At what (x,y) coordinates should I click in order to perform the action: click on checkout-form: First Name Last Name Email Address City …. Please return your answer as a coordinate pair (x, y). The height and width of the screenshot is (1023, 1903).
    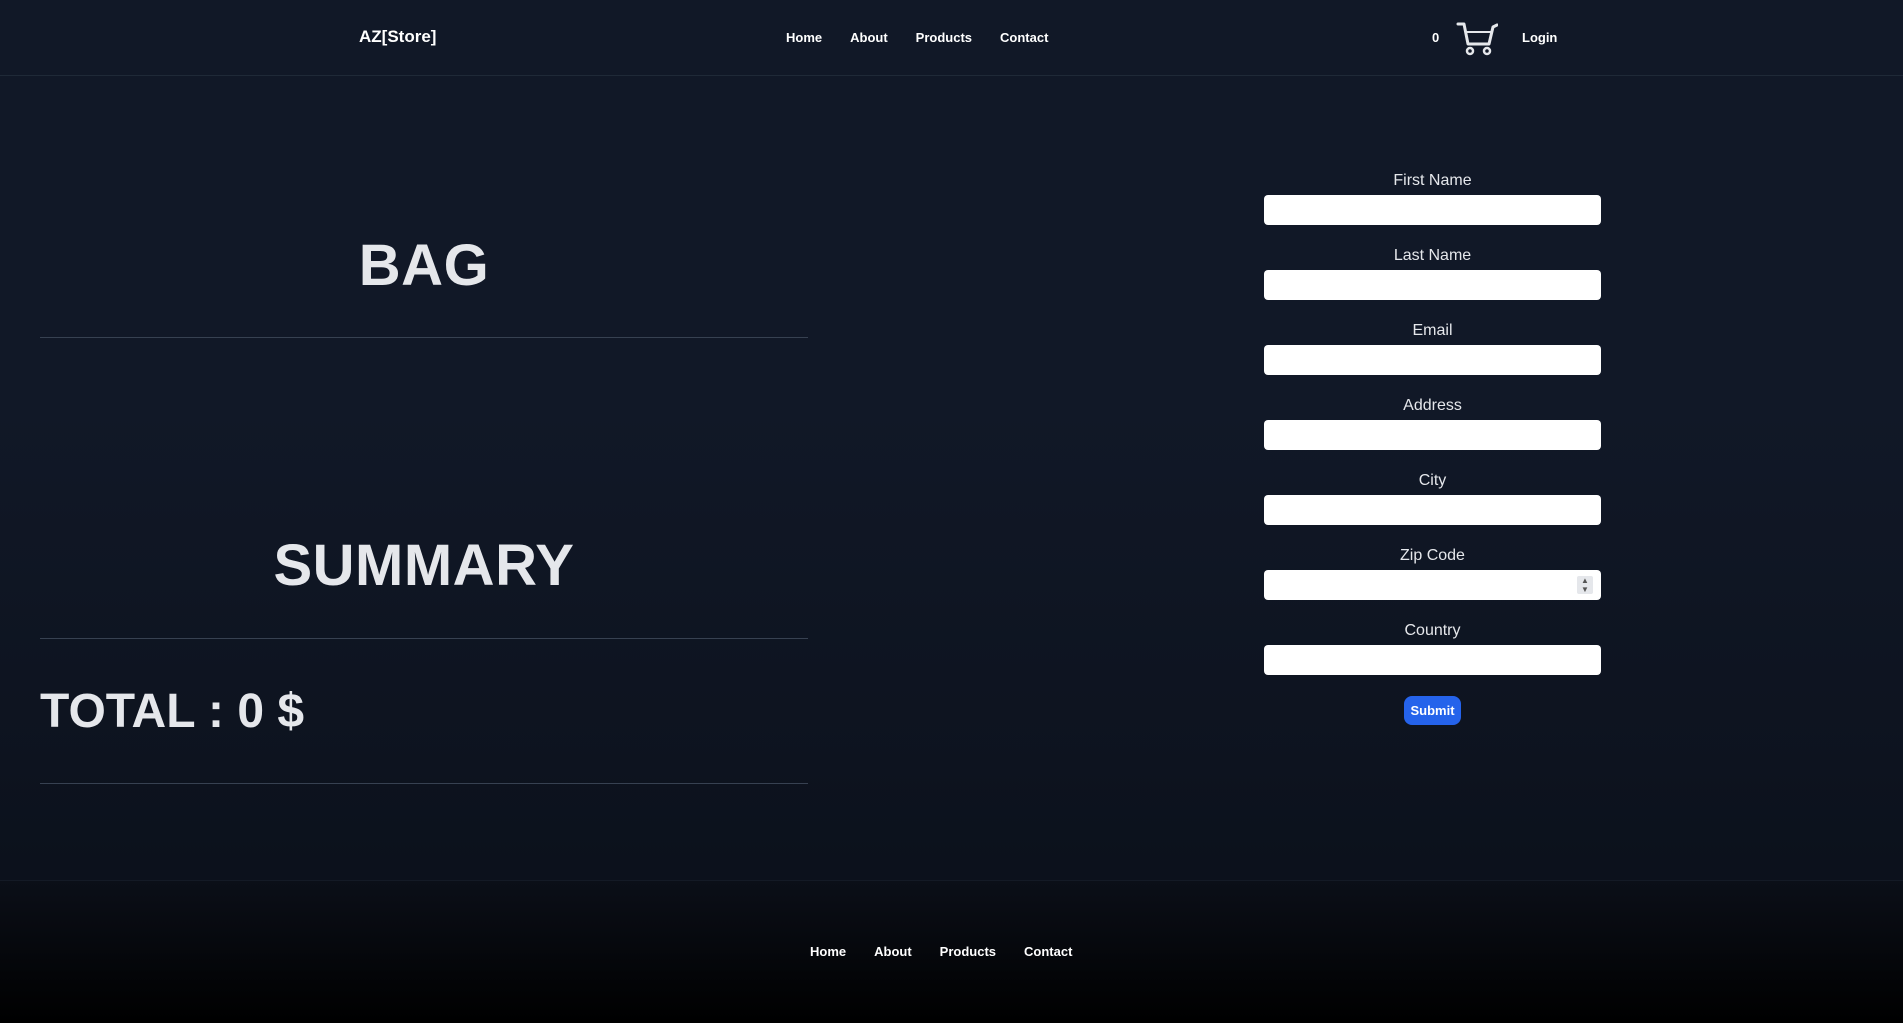
    Looking at the image, I should click on (1432, 447).